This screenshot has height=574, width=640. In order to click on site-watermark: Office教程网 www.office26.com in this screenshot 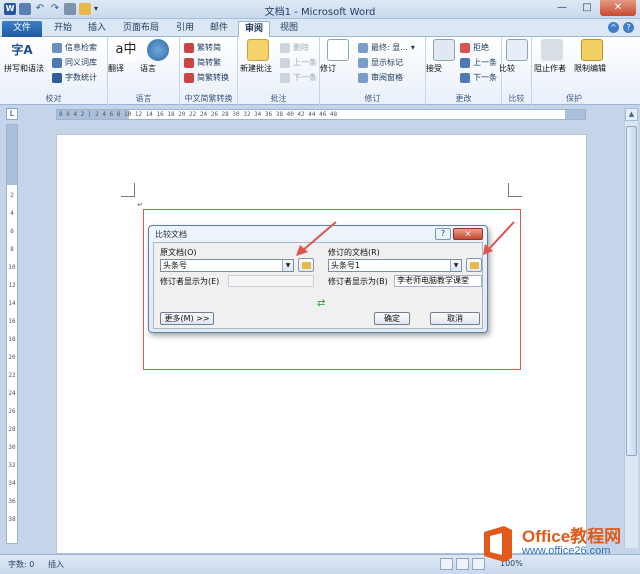, I will do `click(557, 547)`.